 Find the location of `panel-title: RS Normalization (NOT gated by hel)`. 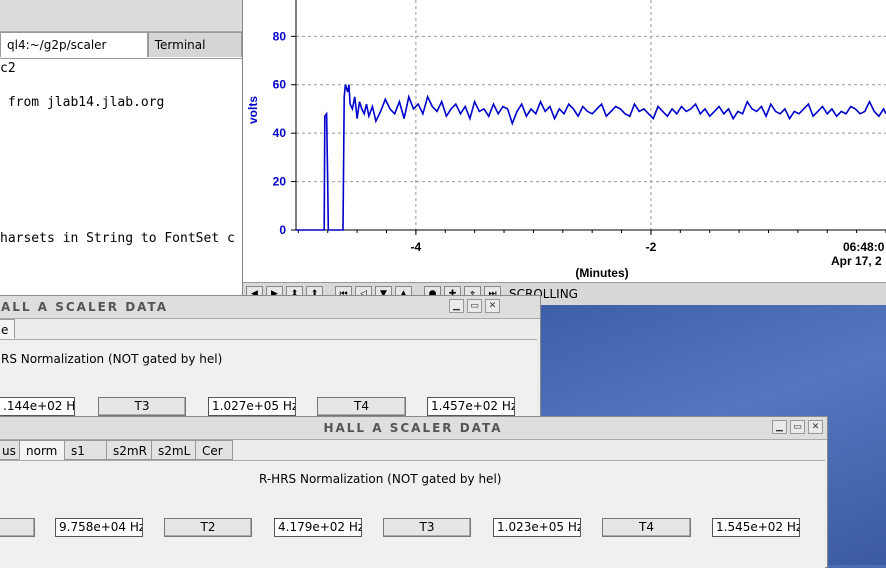

panel-title: RS Normalization (NOT gated by hel) is located at coordinates (112, 359).